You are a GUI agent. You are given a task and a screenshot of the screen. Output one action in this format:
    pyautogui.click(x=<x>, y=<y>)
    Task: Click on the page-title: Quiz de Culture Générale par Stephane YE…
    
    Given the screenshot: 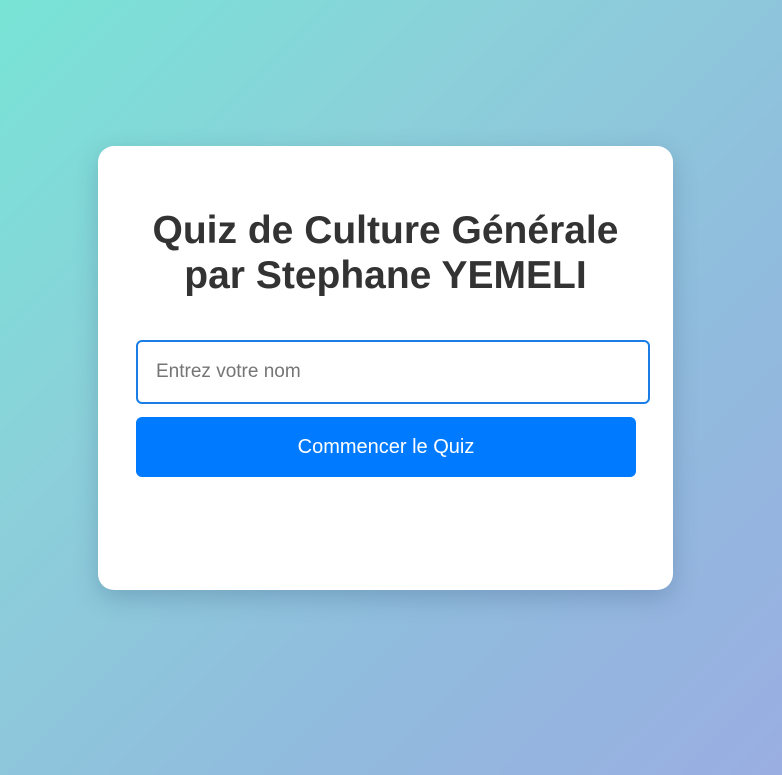 What is the action you would take?
    pyautogui.click(x=385, y=253)
    